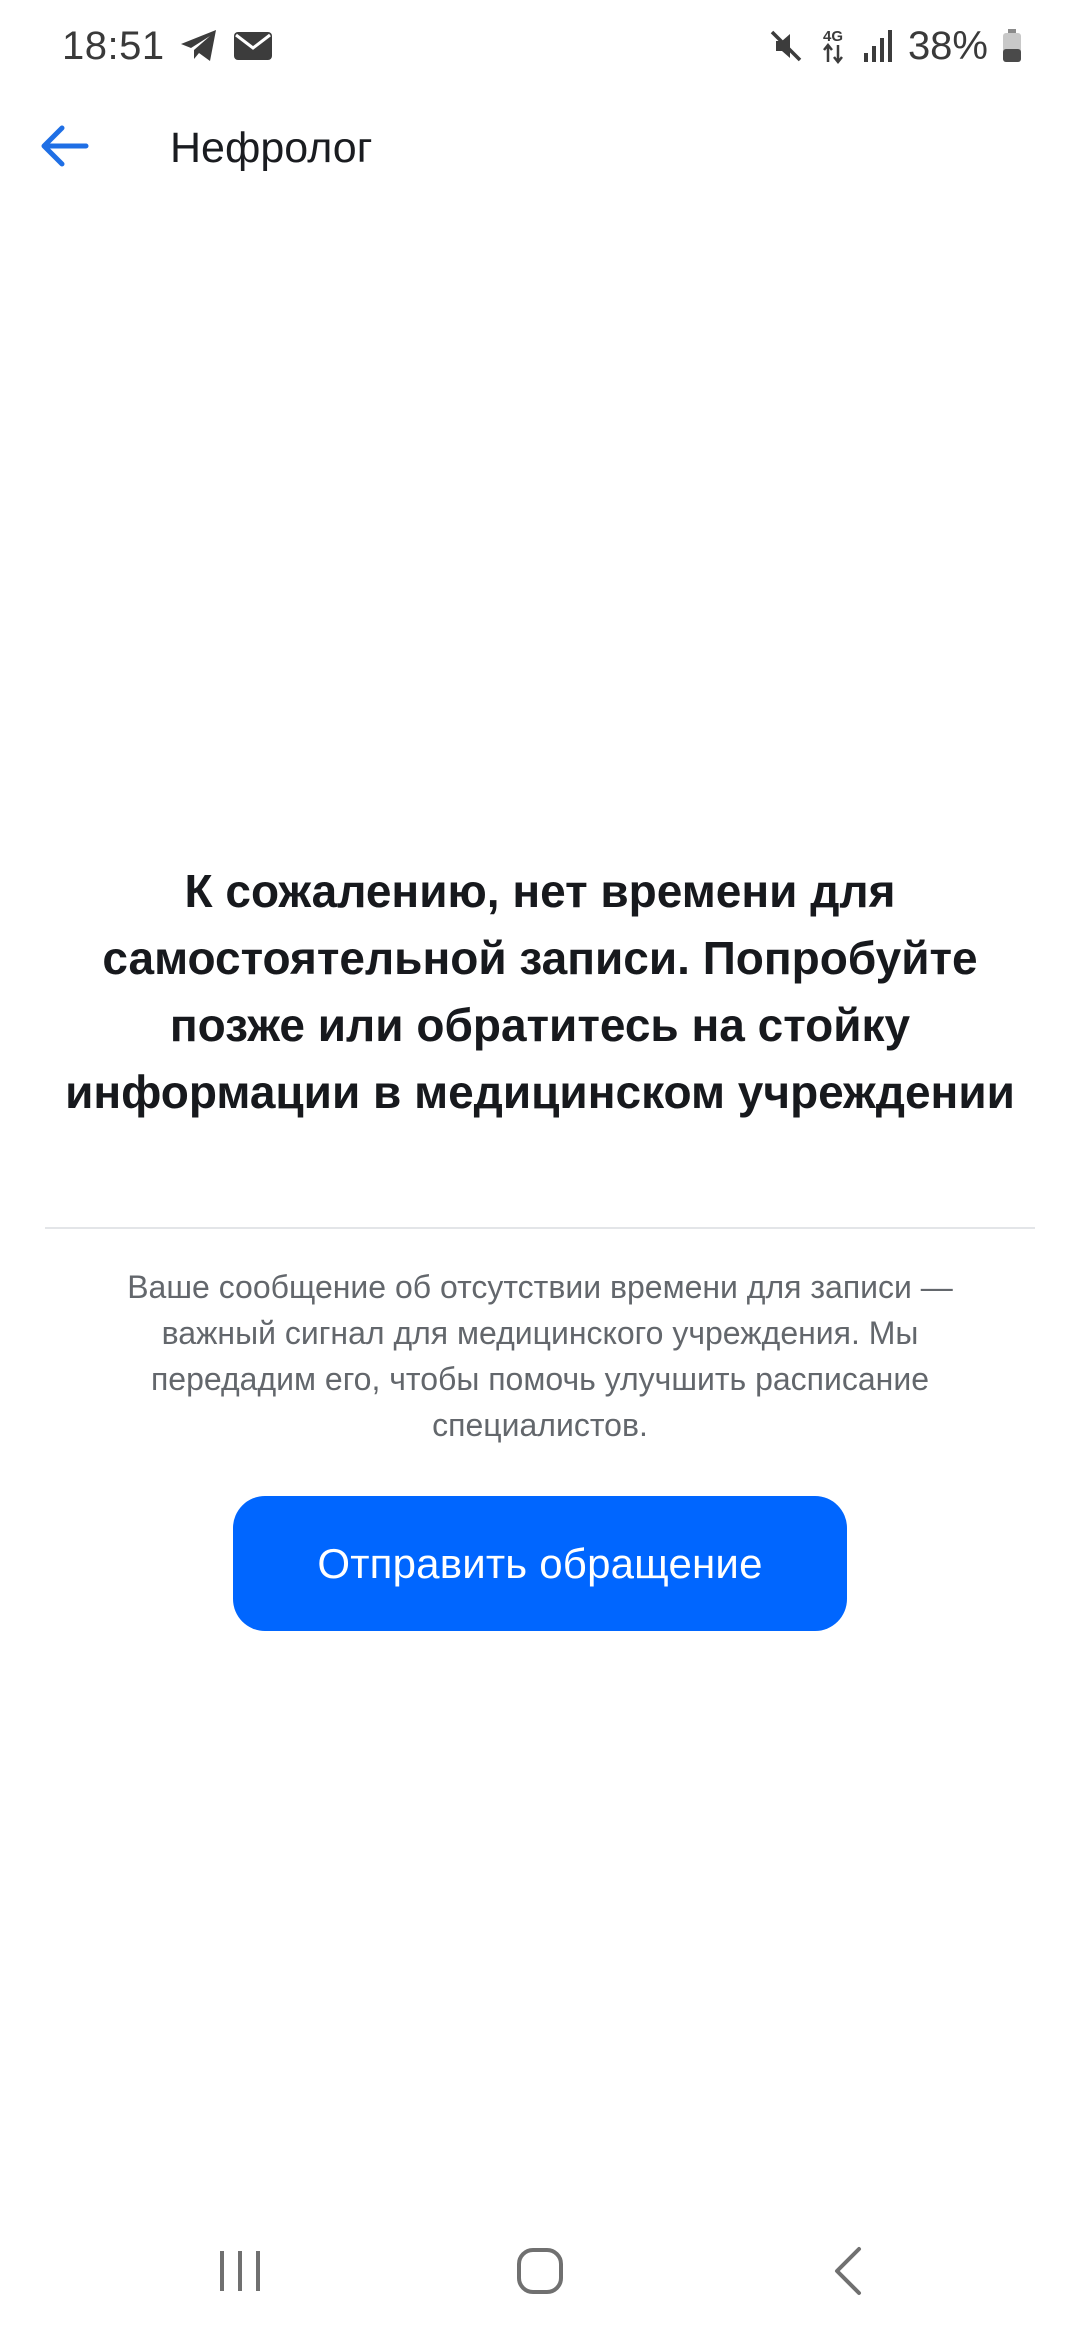  I want to click on page-title: Нефролог, so click(271, 148).